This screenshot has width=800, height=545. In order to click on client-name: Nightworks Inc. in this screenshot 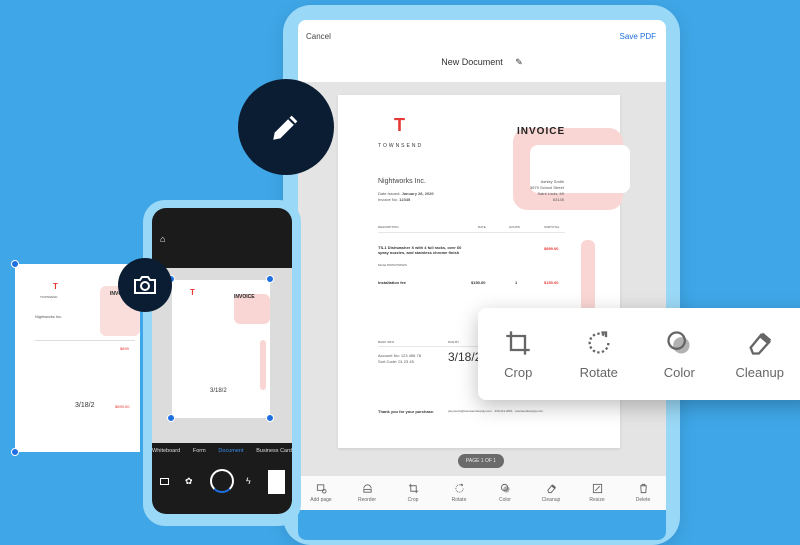, I will do `click(402, 181)`.